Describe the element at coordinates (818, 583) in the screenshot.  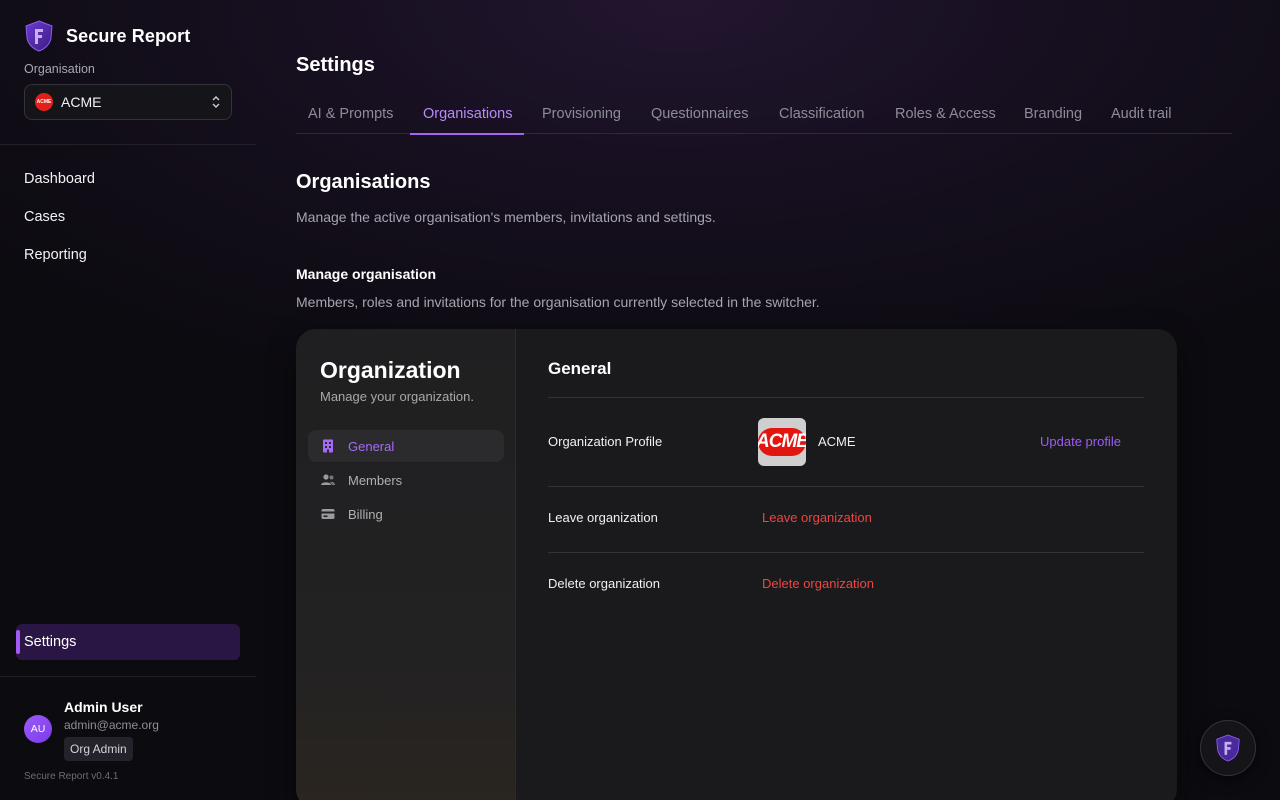
I see `delete-org-button: Delete organization` at that location.